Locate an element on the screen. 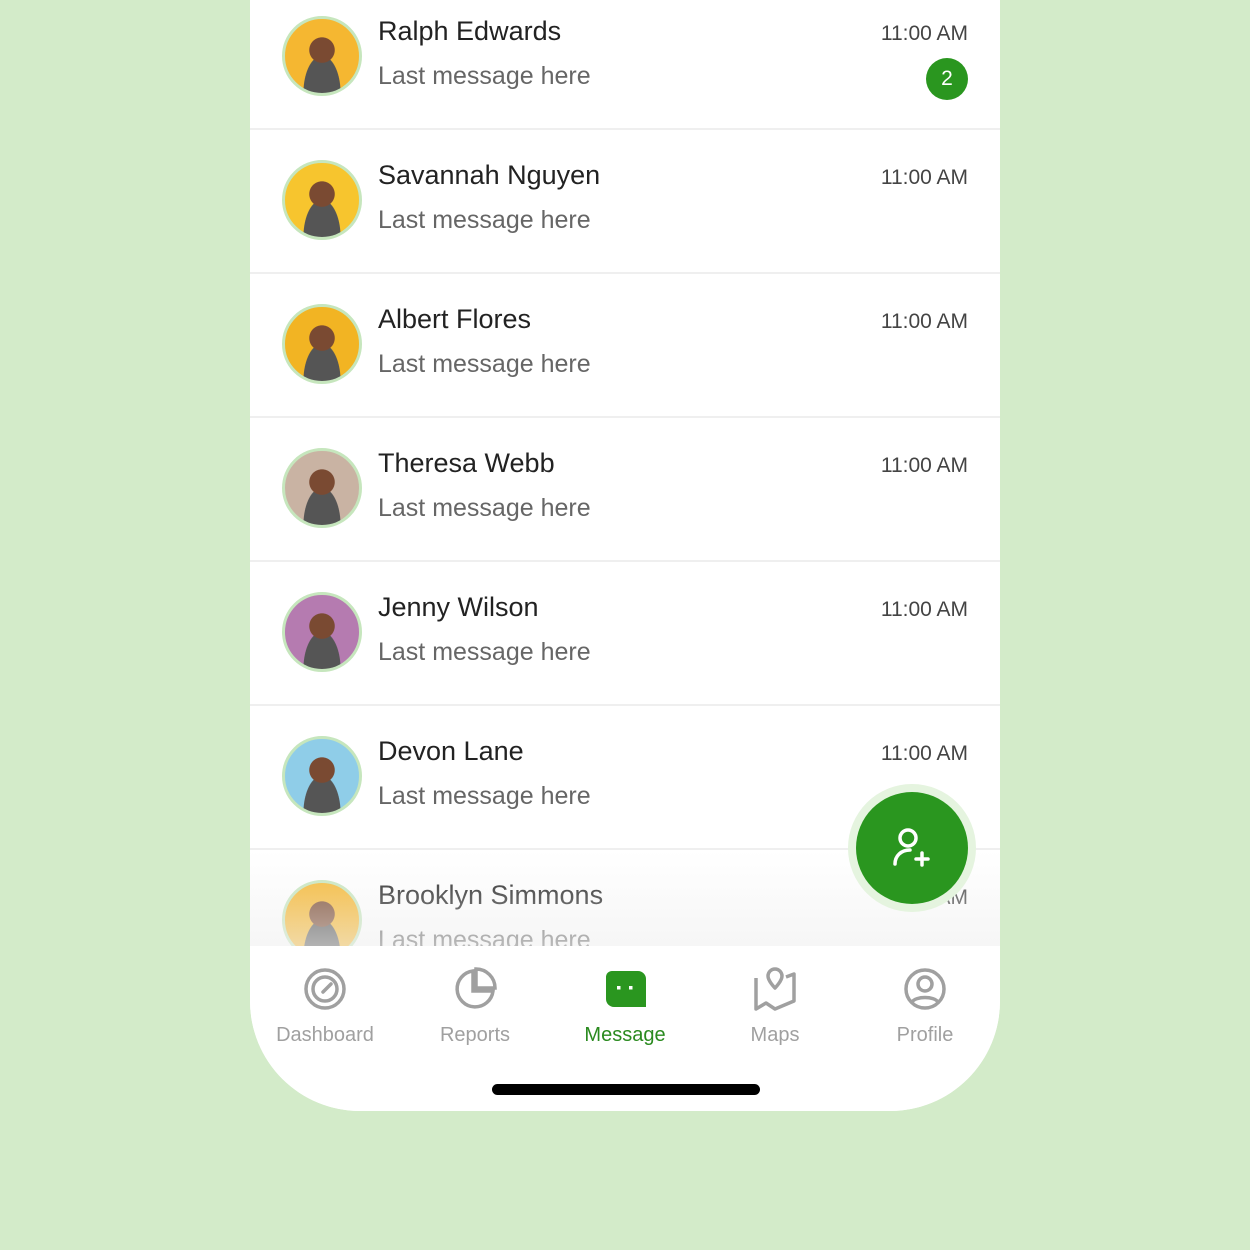  map-icon is located at coordinates (775, 989).